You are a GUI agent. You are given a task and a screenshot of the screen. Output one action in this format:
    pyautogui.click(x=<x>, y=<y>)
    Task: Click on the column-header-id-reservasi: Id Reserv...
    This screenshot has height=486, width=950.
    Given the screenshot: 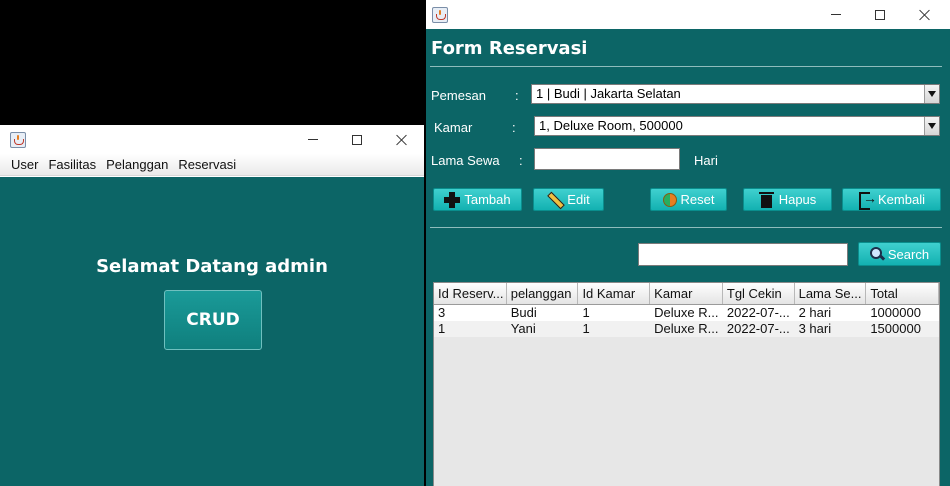 What is the action you would take?
    pyautogui.click(x=470, y=293)
    